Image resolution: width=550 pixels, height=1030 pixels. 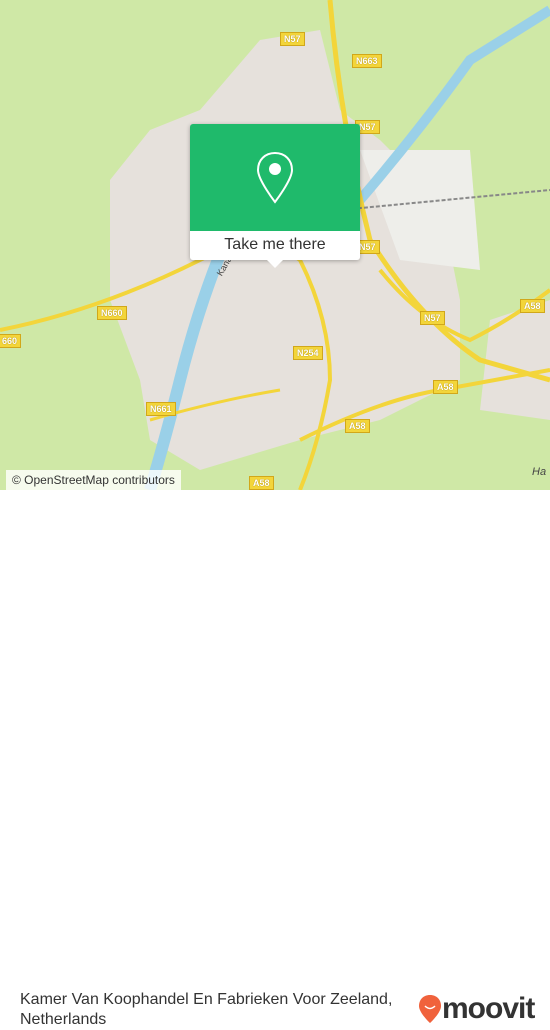 What do you see at coordinates (367, 61) in the screenshot?
I see `road-shield: N663` at bounding box center [367, 61].